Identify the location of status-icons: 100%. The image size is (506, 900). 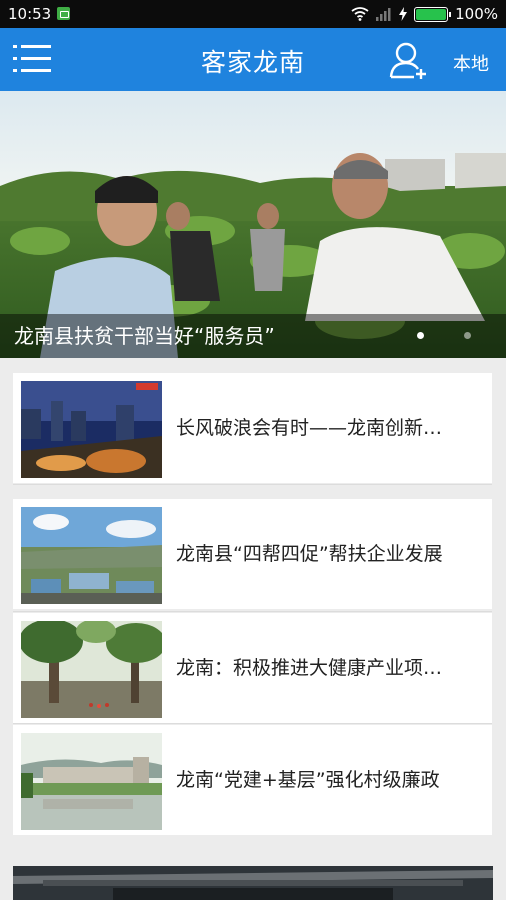
(424, 14).